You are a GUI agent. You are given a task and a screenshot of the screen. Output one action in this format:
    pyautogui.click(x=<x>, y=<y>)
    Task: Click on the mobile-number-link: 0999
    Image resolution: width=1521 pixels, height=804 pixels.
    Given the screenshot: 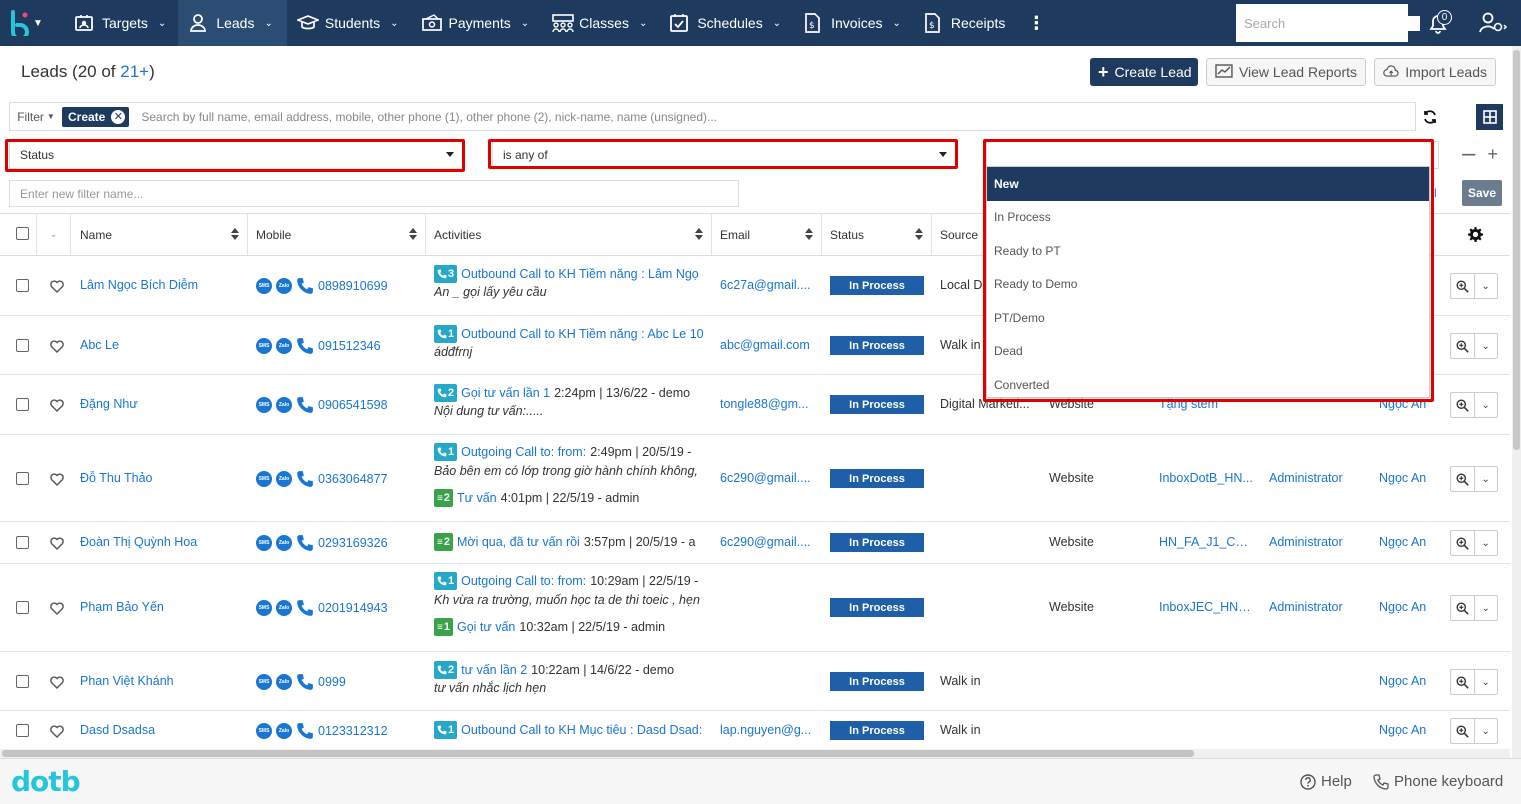 What is the action you would take?
    pyautogui.click(x=332, y=682)
    